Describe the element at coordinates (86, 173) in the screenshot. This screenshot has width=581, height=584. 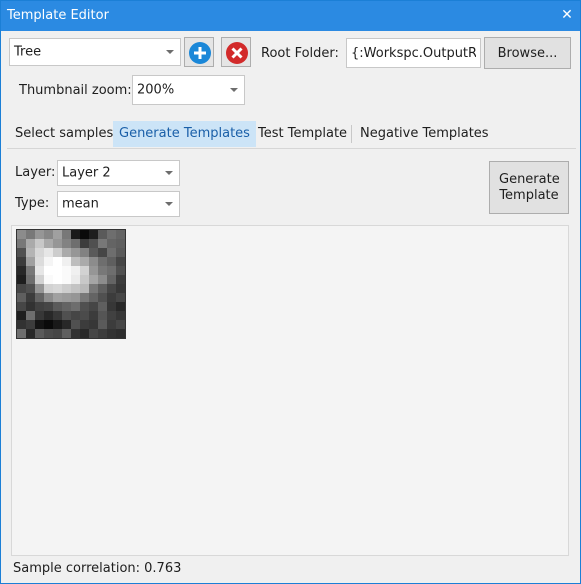
I see `layer-select-value: Layer 2` at that location.